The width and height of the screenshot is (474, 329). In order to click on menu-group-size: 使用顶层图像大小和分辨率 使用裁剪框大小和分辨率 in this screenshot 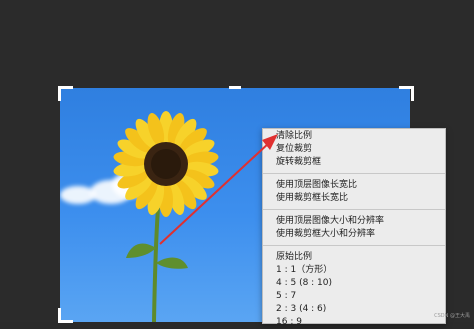, I will do `click(354, 227)`.